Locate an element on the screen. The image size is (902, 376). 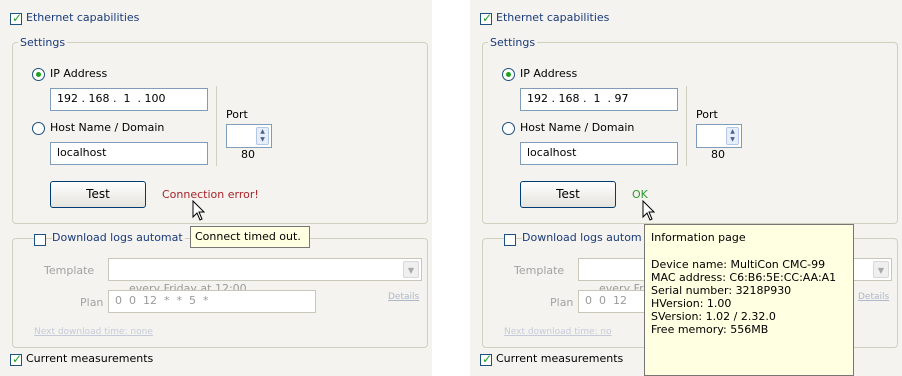
next-download-text: Next download time: none is located at coordinates (93, 332).